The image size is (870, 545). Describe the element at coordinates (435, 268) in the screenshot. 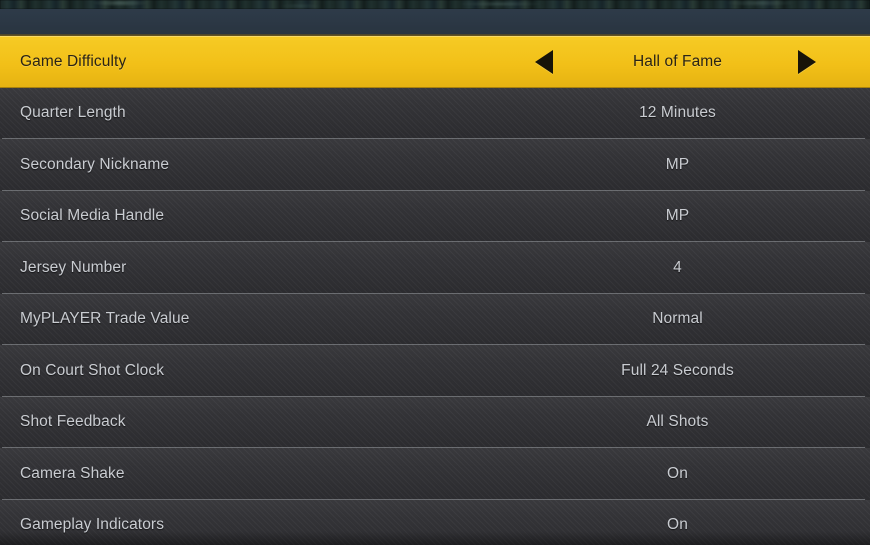

I see `settings-row: Jersey Number 4` at that location.